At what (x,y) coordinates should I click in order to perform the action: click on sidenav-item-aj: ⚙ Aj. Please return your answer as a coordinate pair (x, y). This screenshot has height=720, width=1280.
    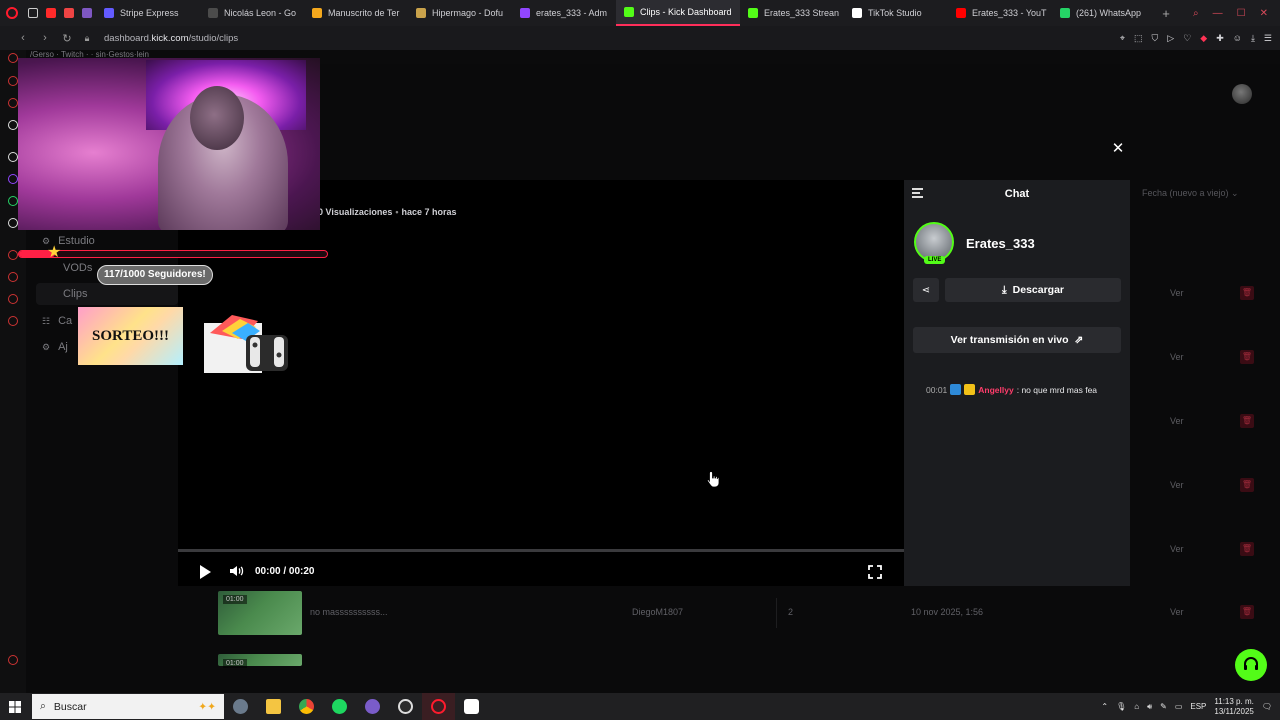
    Looking at the image, I should click on (55, 347).